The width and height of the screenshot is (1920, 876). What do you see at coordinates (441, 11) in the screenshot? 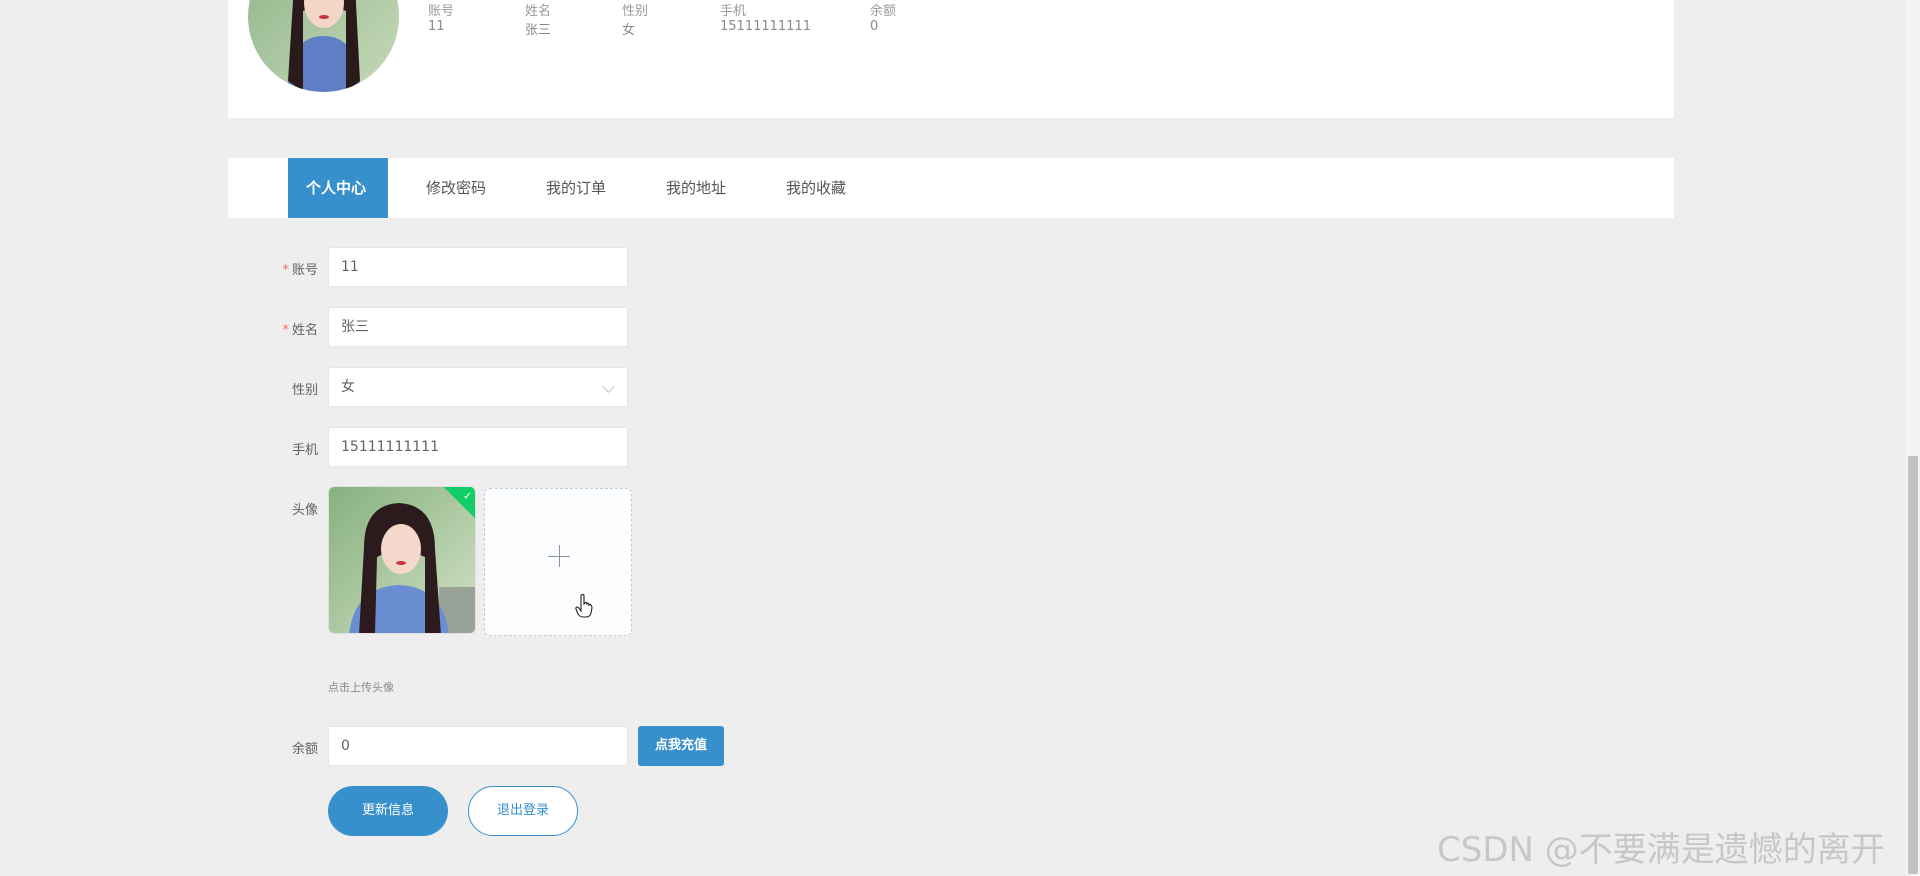
I see `info-account-label: 账号` at bounding box center [441, 11].